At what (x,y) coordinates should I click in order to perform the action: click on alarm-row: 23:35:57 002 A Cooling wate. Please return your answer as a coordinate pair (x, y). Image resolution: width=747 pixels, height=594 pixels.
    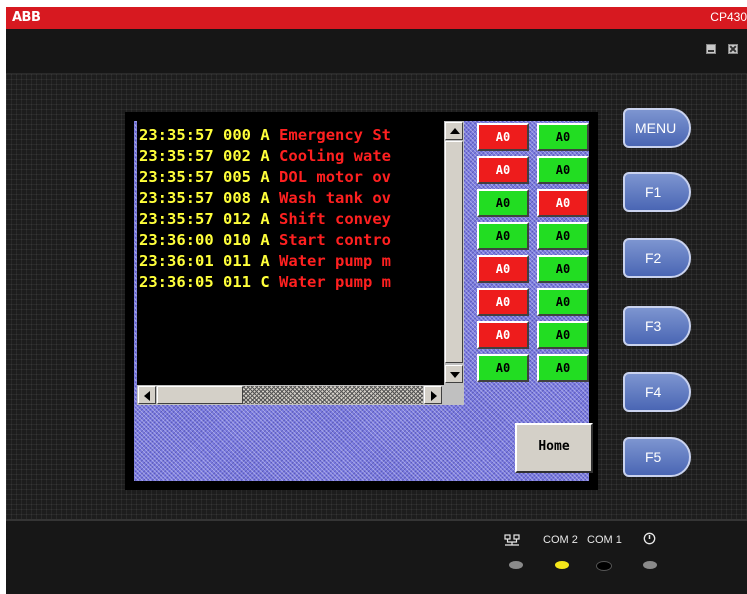
    Looking at the image, I should click on (265, 156).